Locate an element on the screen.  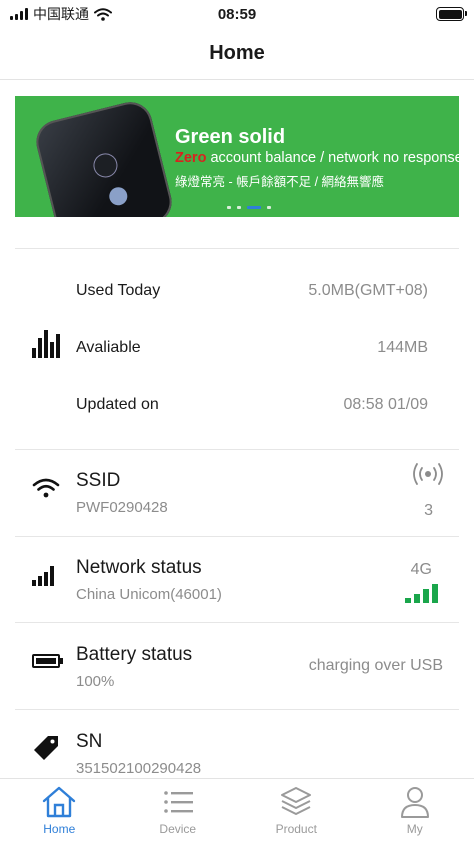
network-signal-strength-icon is located at coordinates (421, 593).